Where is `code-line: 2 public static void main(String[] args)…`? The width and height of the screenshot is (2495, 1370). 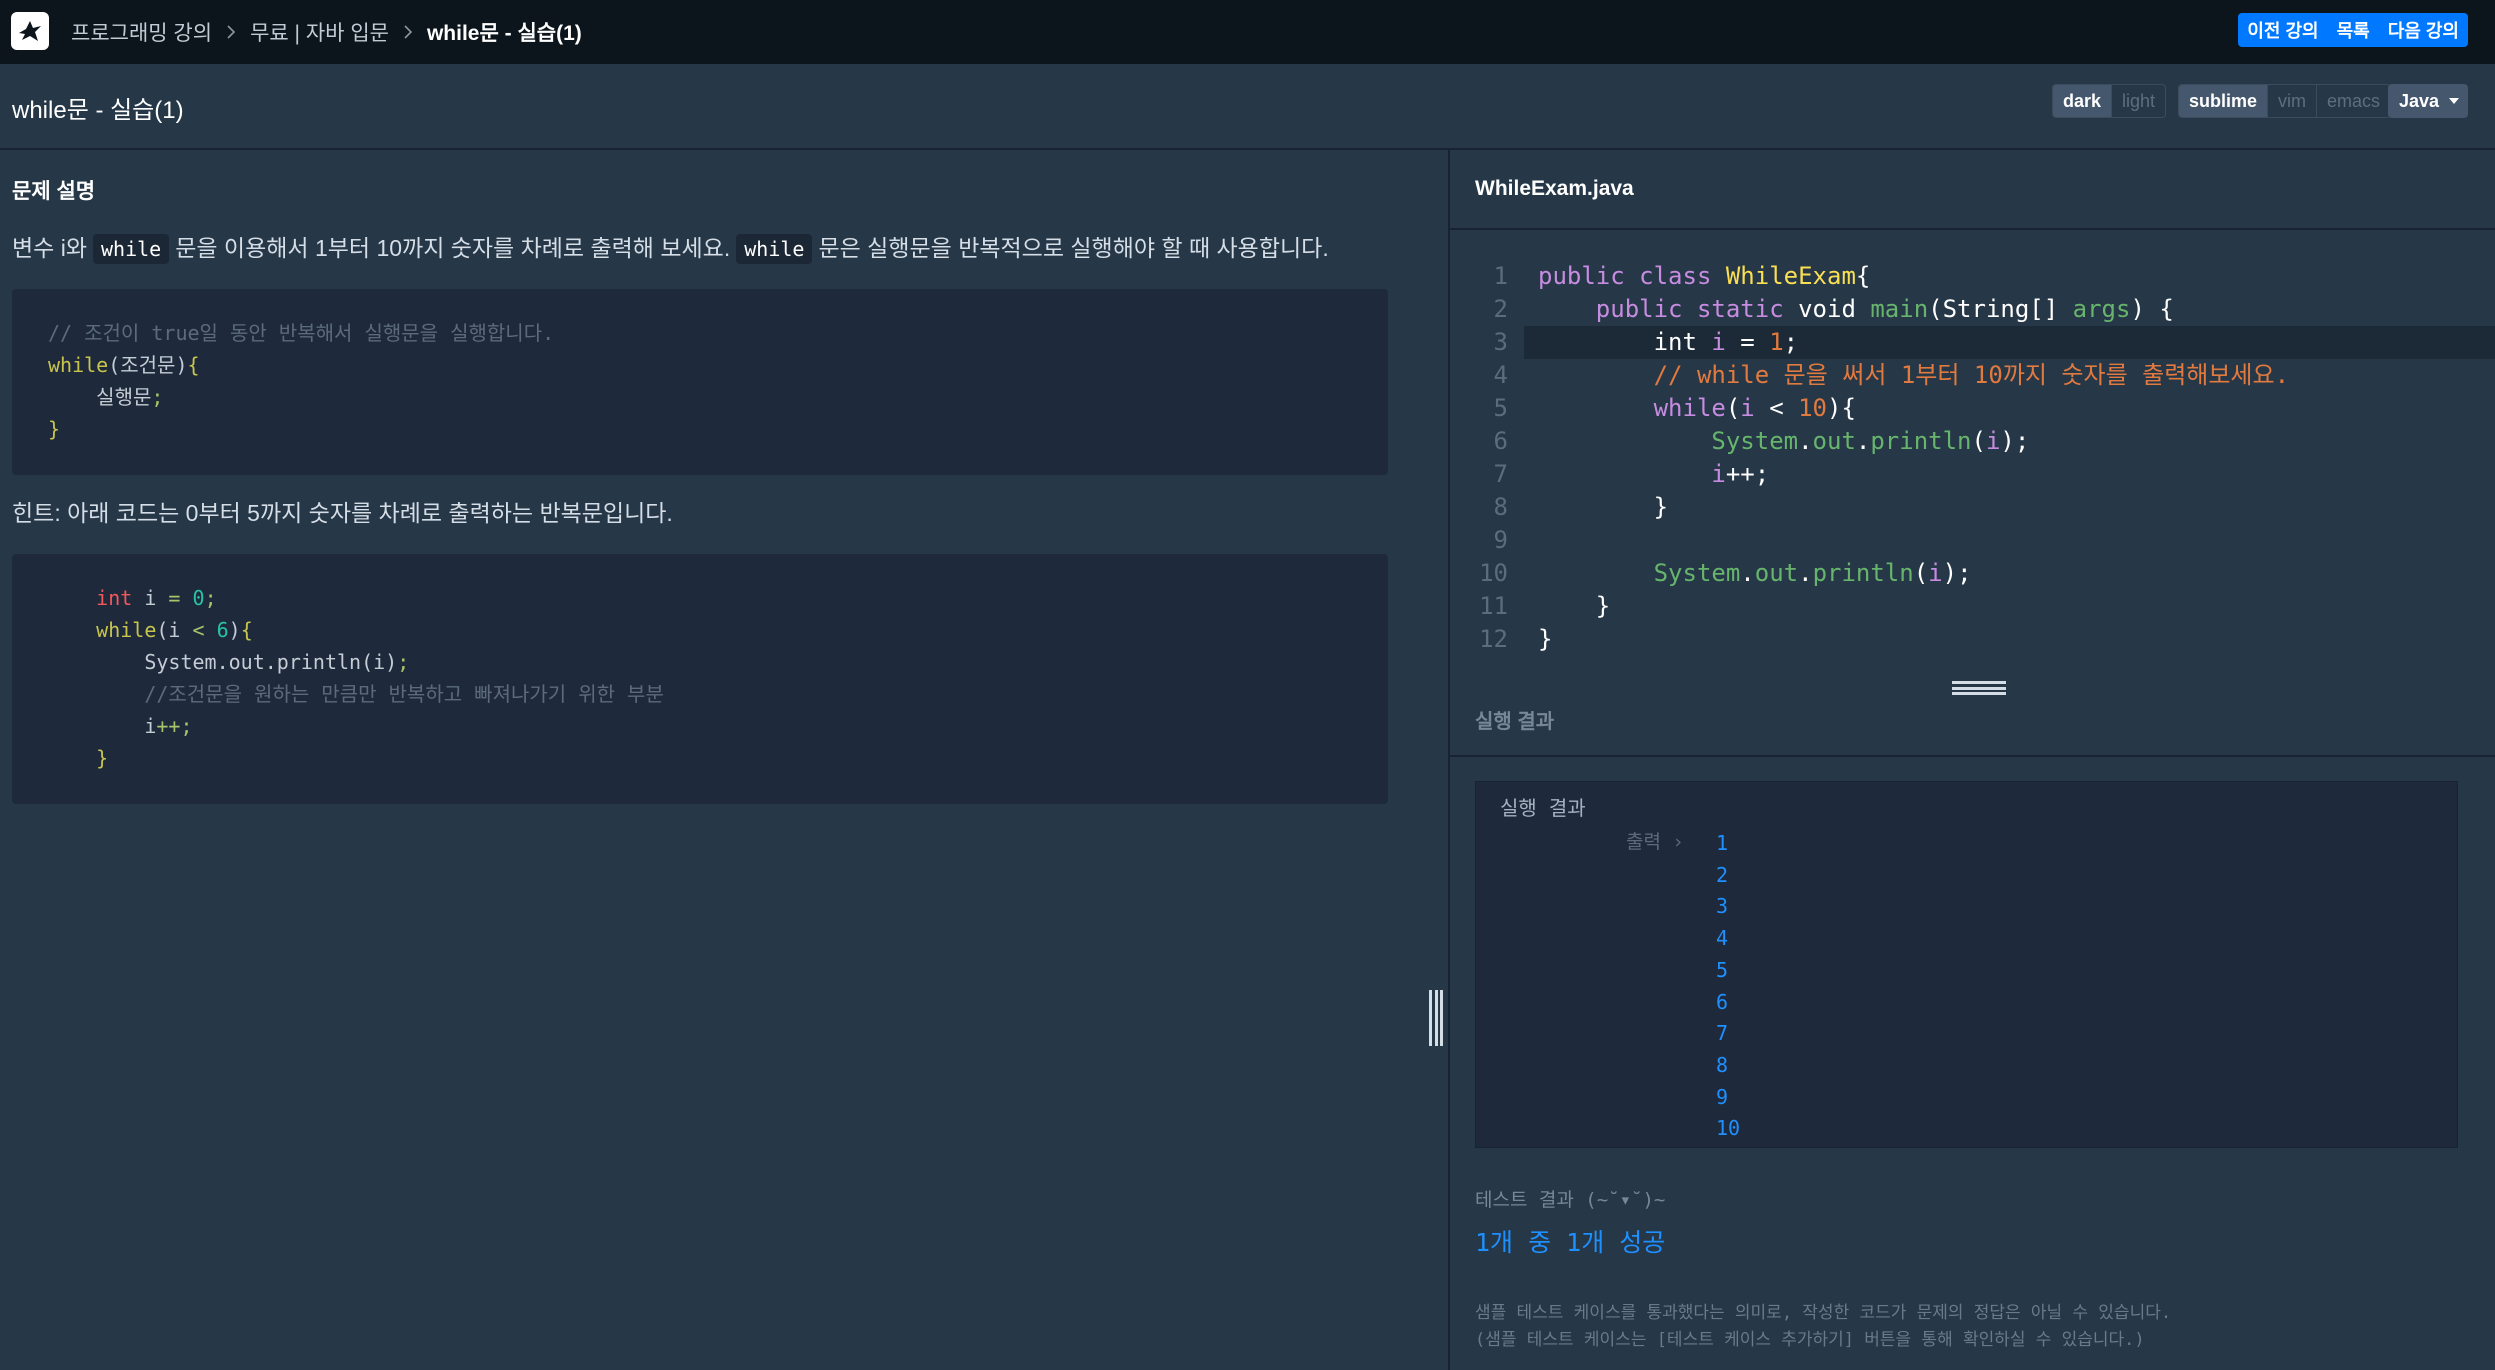 code-line: 2 public static void main(String[] args)… is located at coordinates (1972, 309).